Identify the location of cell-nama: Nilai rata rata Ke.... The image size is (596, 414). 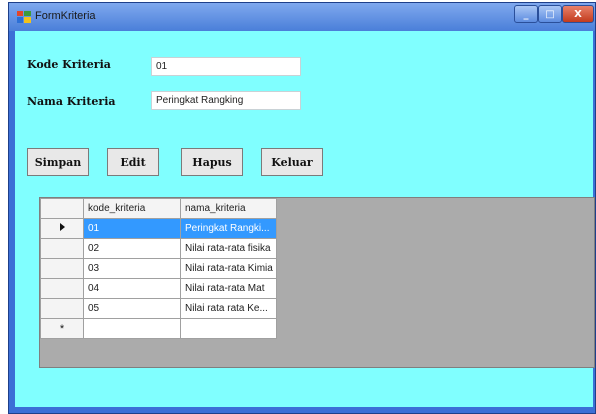
(228, 308).